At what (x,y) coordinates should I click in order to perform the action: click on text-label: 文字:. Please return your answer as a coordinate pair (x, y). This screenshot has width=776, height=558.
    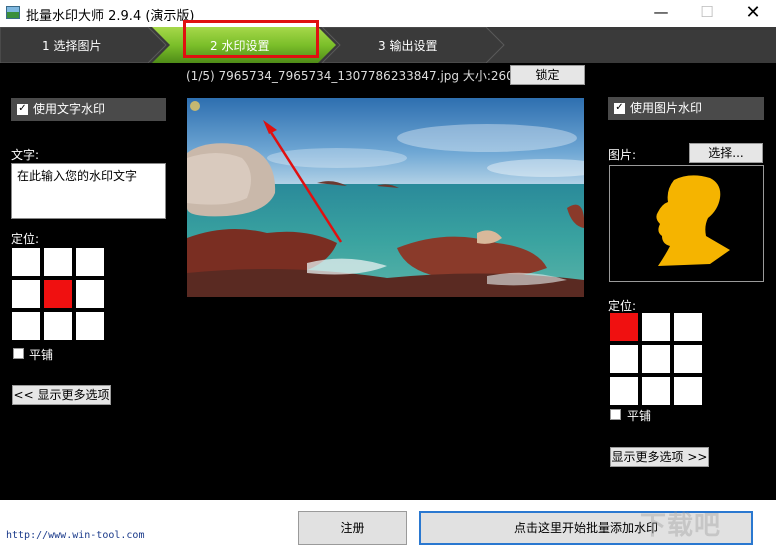
    Looking at the image, I should click on (25, 155).